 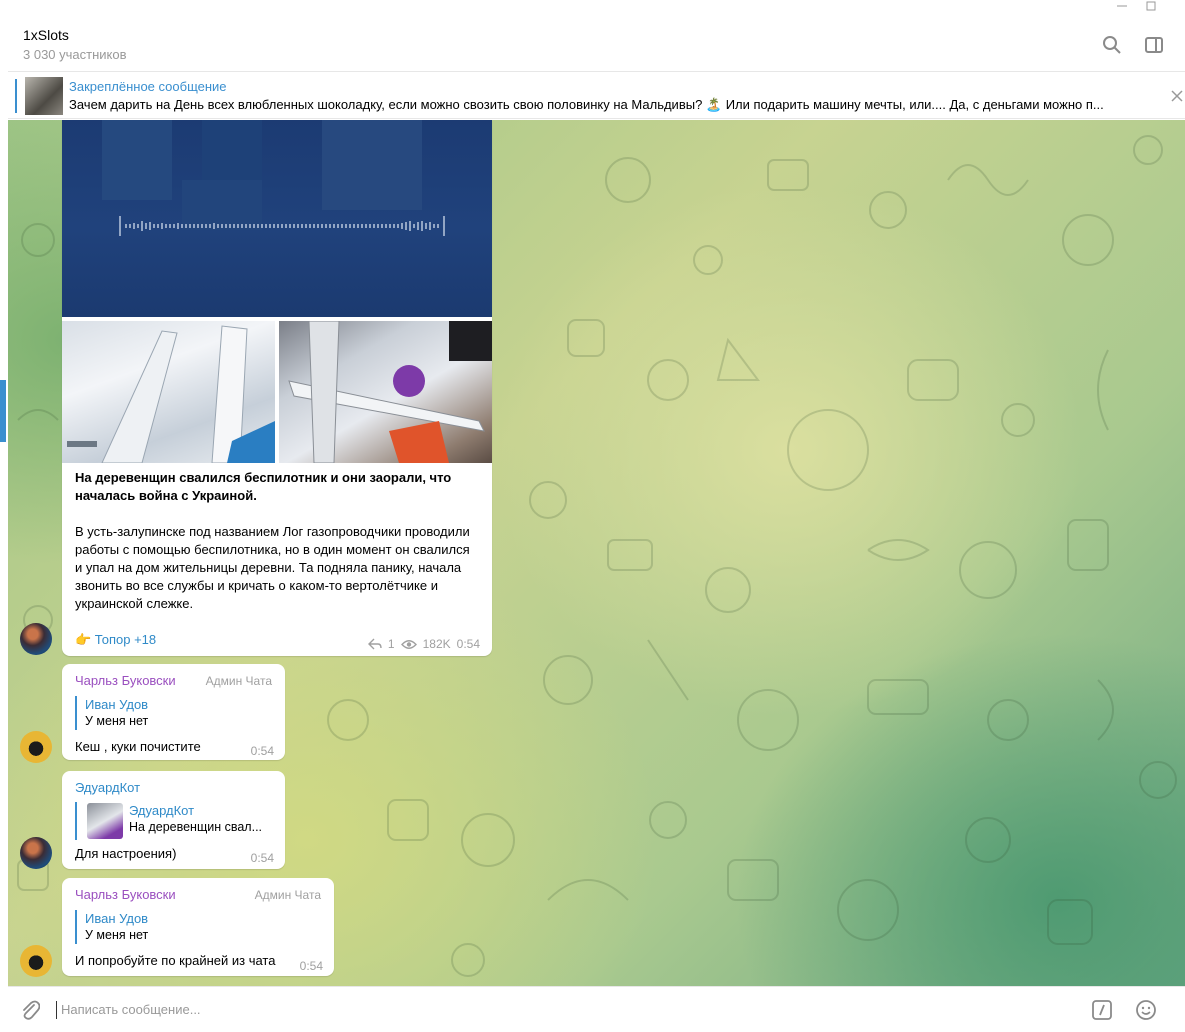 I want to click on post-time: 0:54, so click(x=468, y=644).